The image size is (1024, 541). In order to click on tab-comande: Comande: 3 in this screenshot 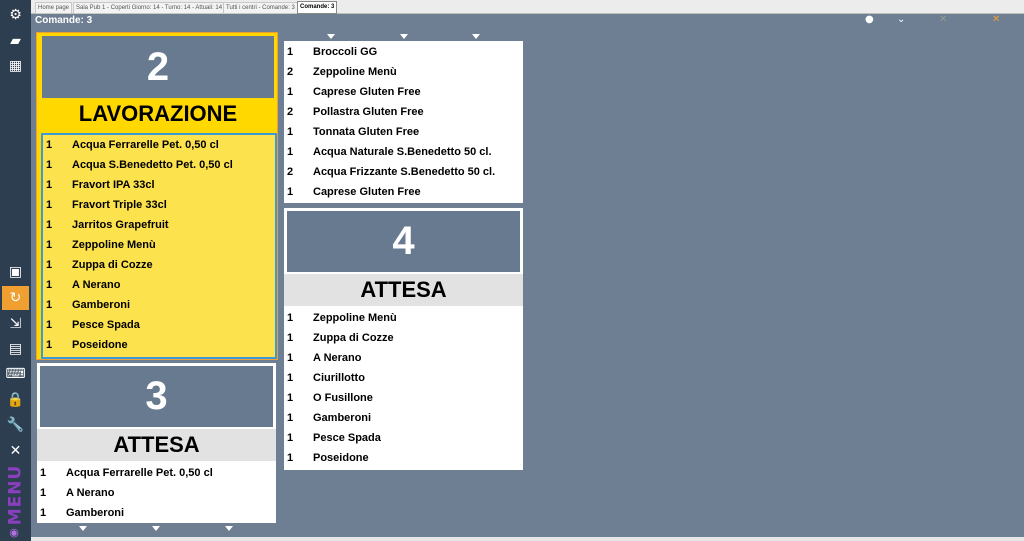, I will do `click(317, 7)`.